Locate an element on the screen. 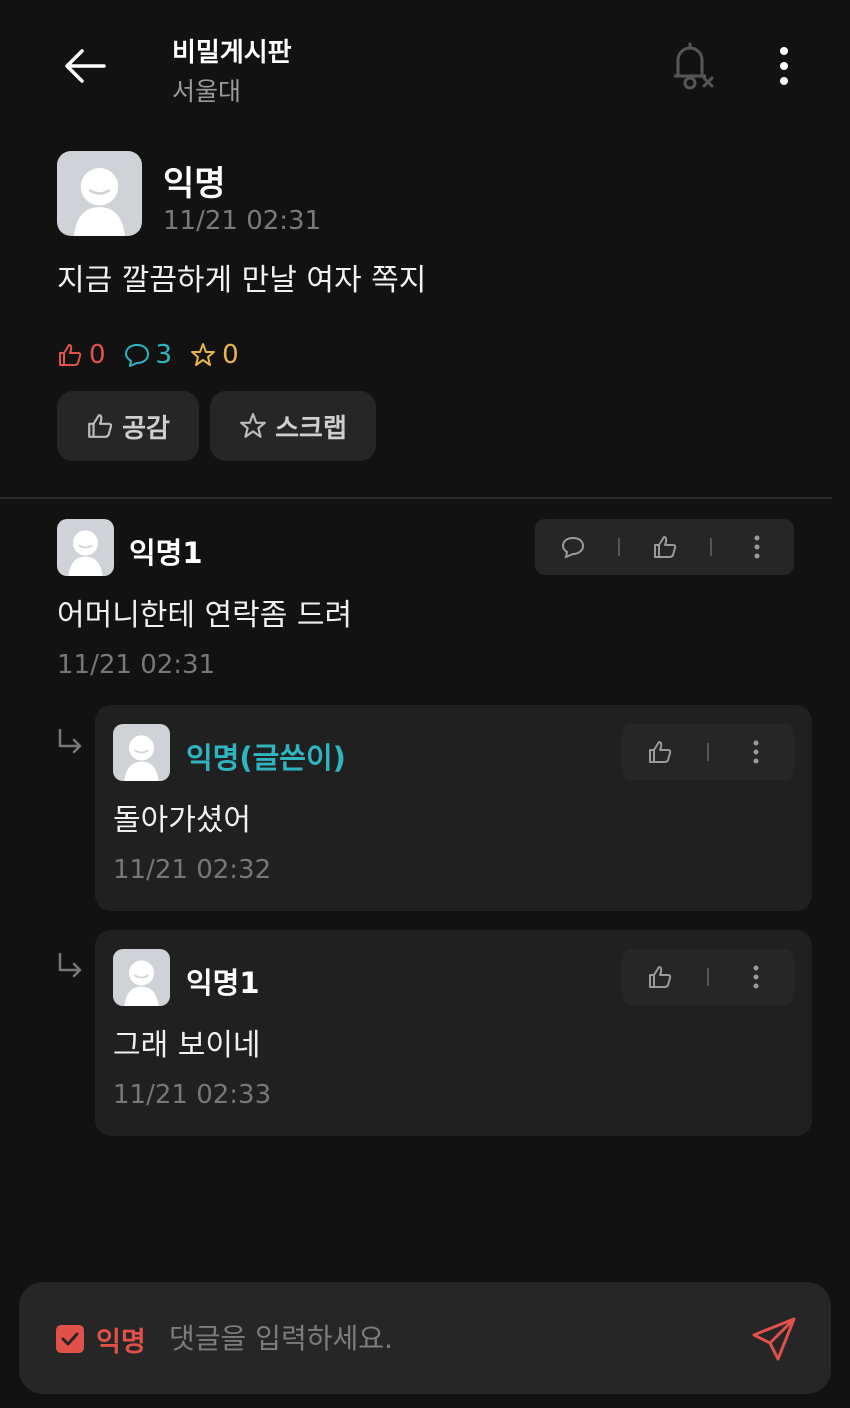 The image size is (850, 1408). comment-timestamp: 11/21 02:31 is located at coordinates (136, 665).